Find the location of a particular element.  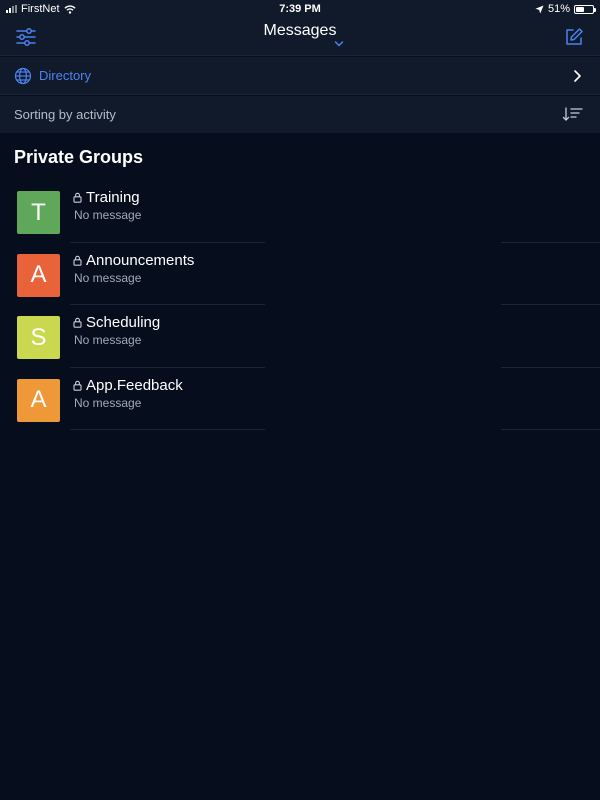

sort-label: Sorting by activity is located at coordinates (65, 114).